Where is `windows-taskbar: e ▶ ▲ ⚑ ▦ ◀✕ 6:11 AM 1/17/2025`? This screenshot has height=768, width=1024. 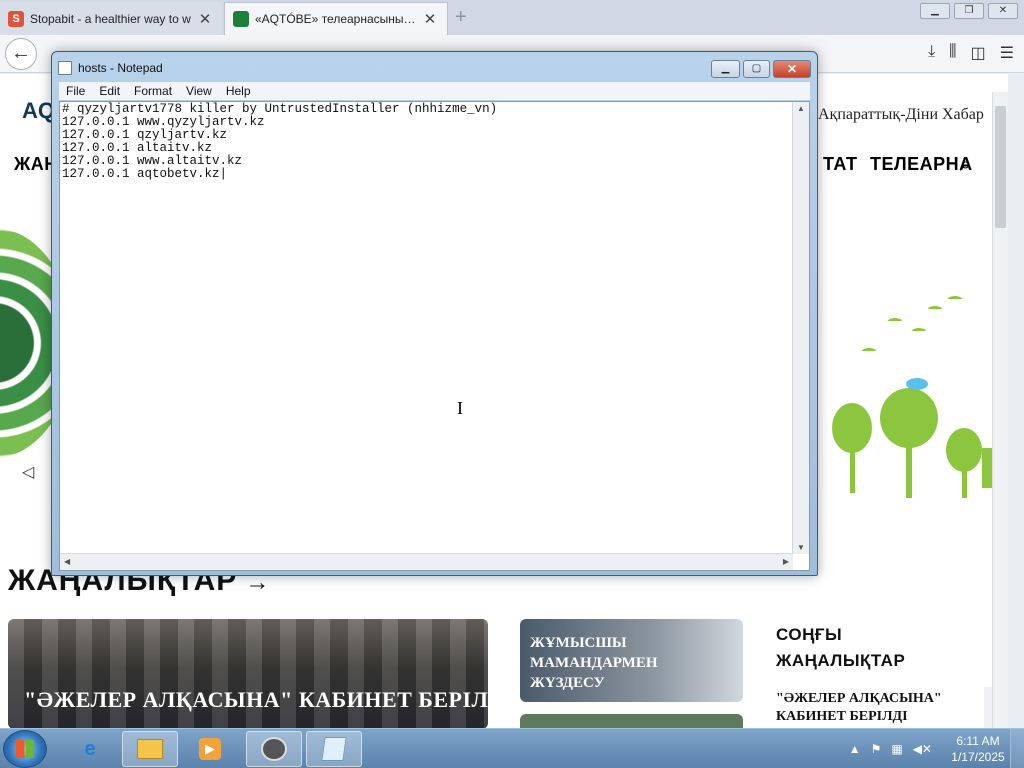
windows-taskbar: e ▶ ▲ ⚑ ▦ ◀✕ 6:11 AM 1/17/2025 is located at coordinates (512, 748).